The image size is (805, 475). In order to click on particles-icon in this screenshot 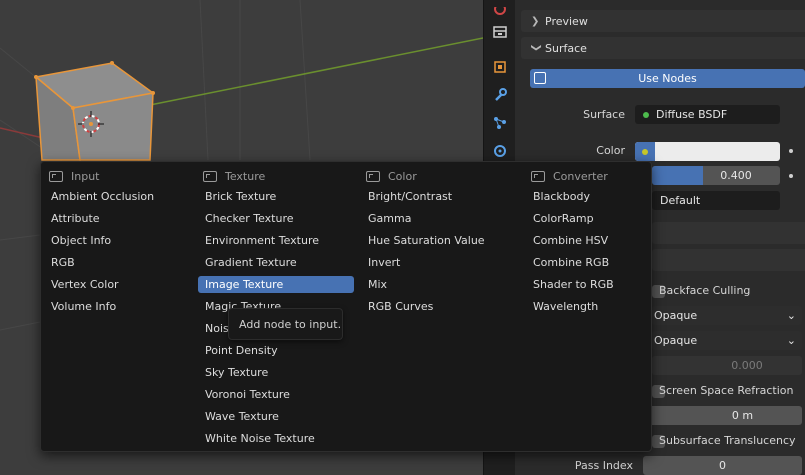, I will do `click(500, 123)`.